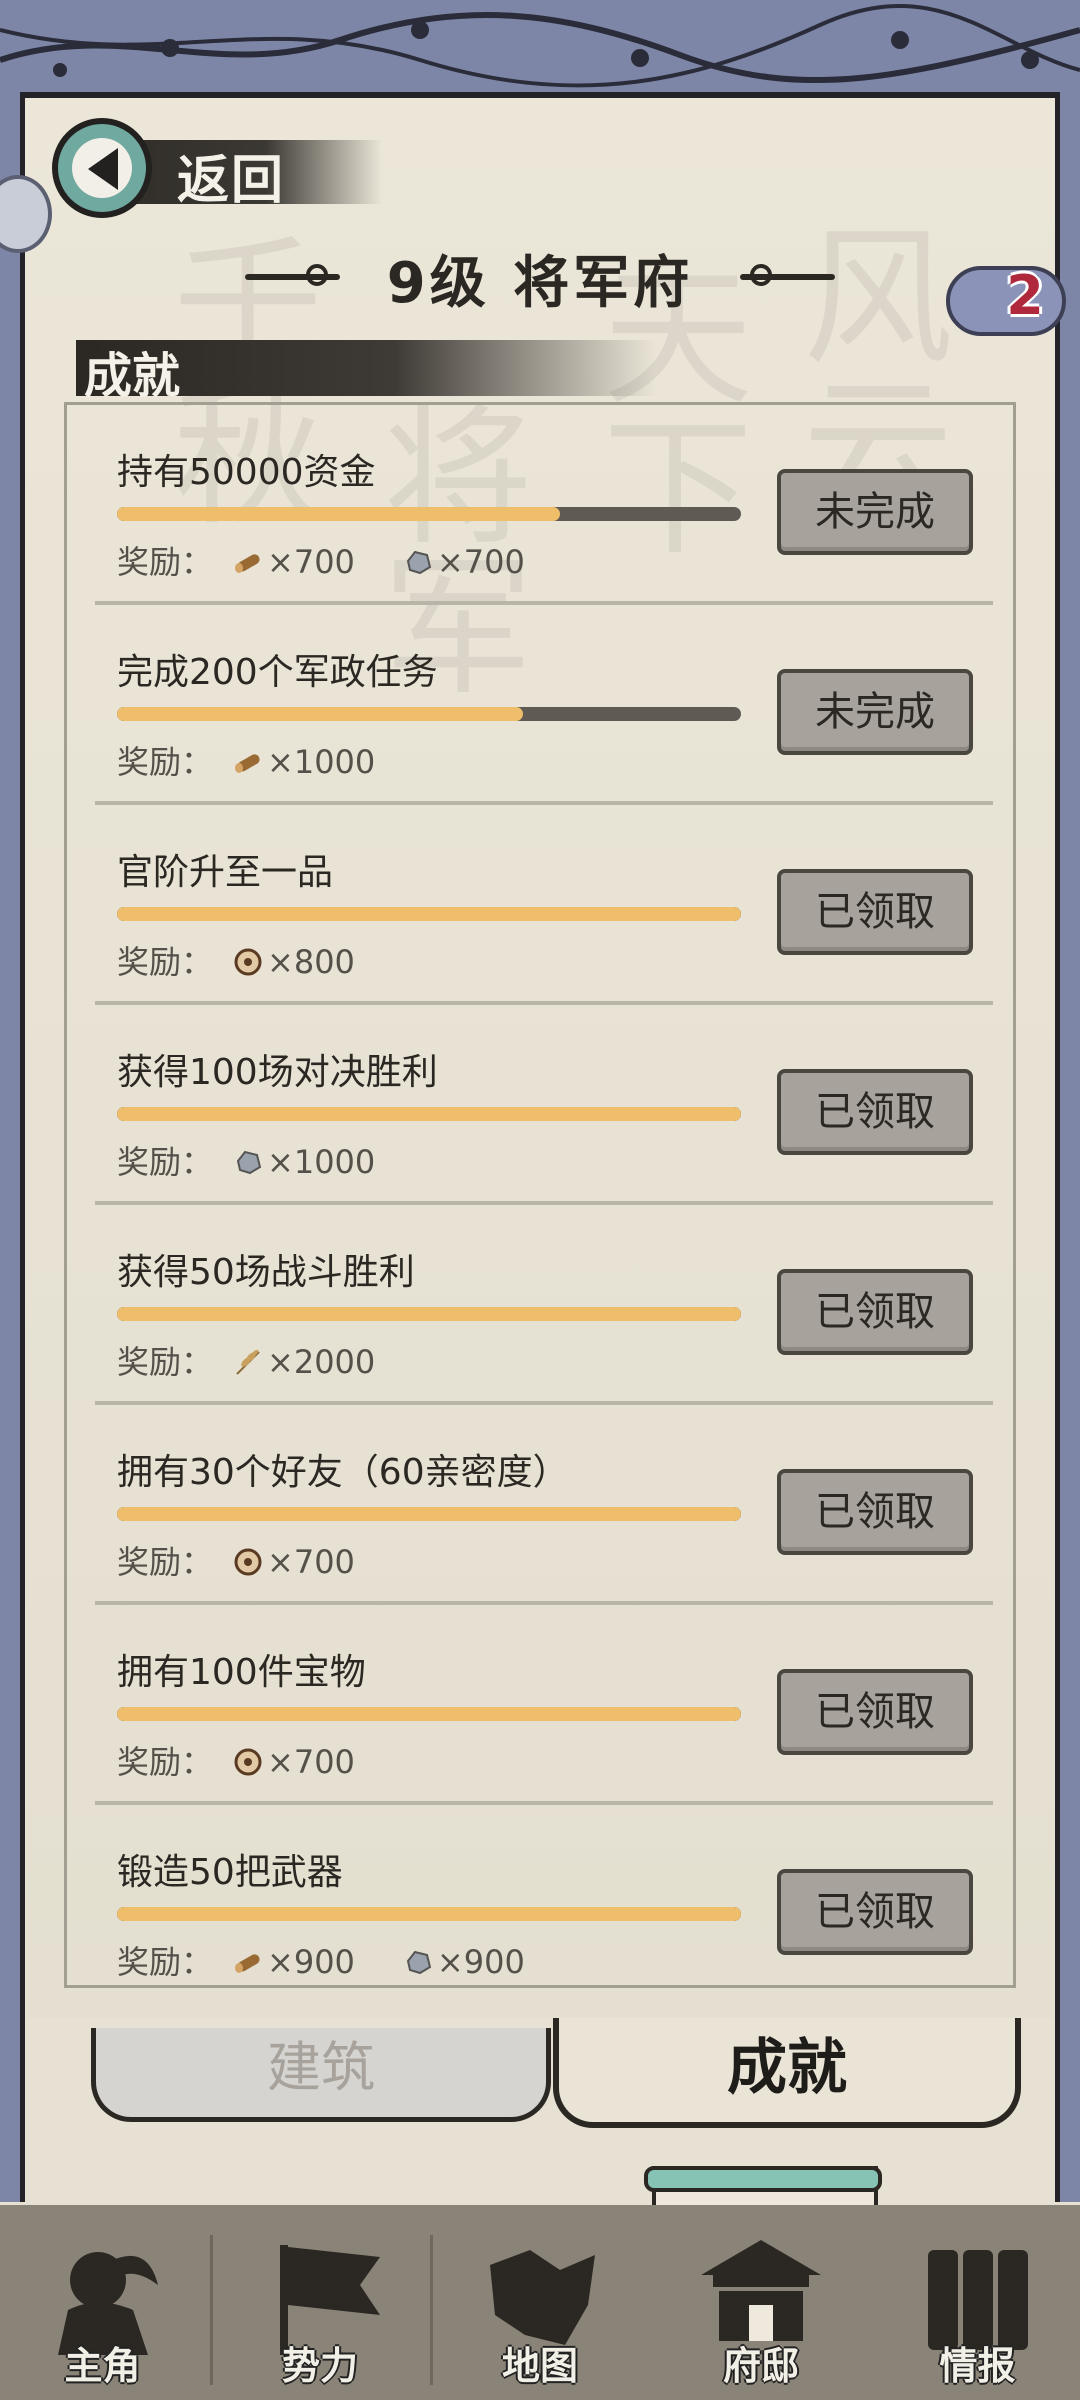 This screenshot has width=1080, height=2400. I want to click on bottom-nav: 主角 势力 地图 府邸 情报, so click(540, 2302).